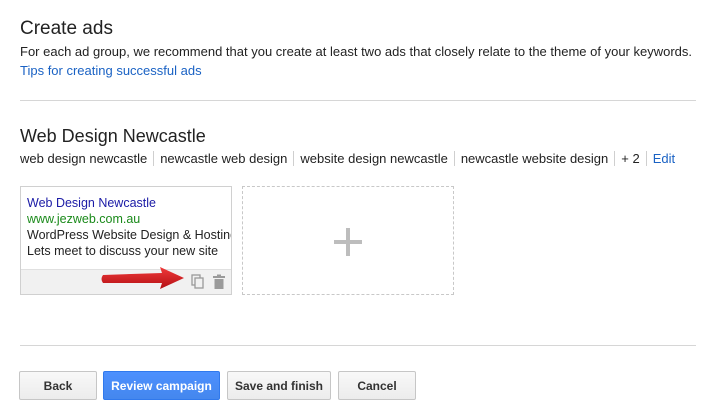 This screenshot has width=721, height=420. What do you see at coordinates (198, 282) in the screenshot?
I see `copy-icon` at bounding box center [198, 282].